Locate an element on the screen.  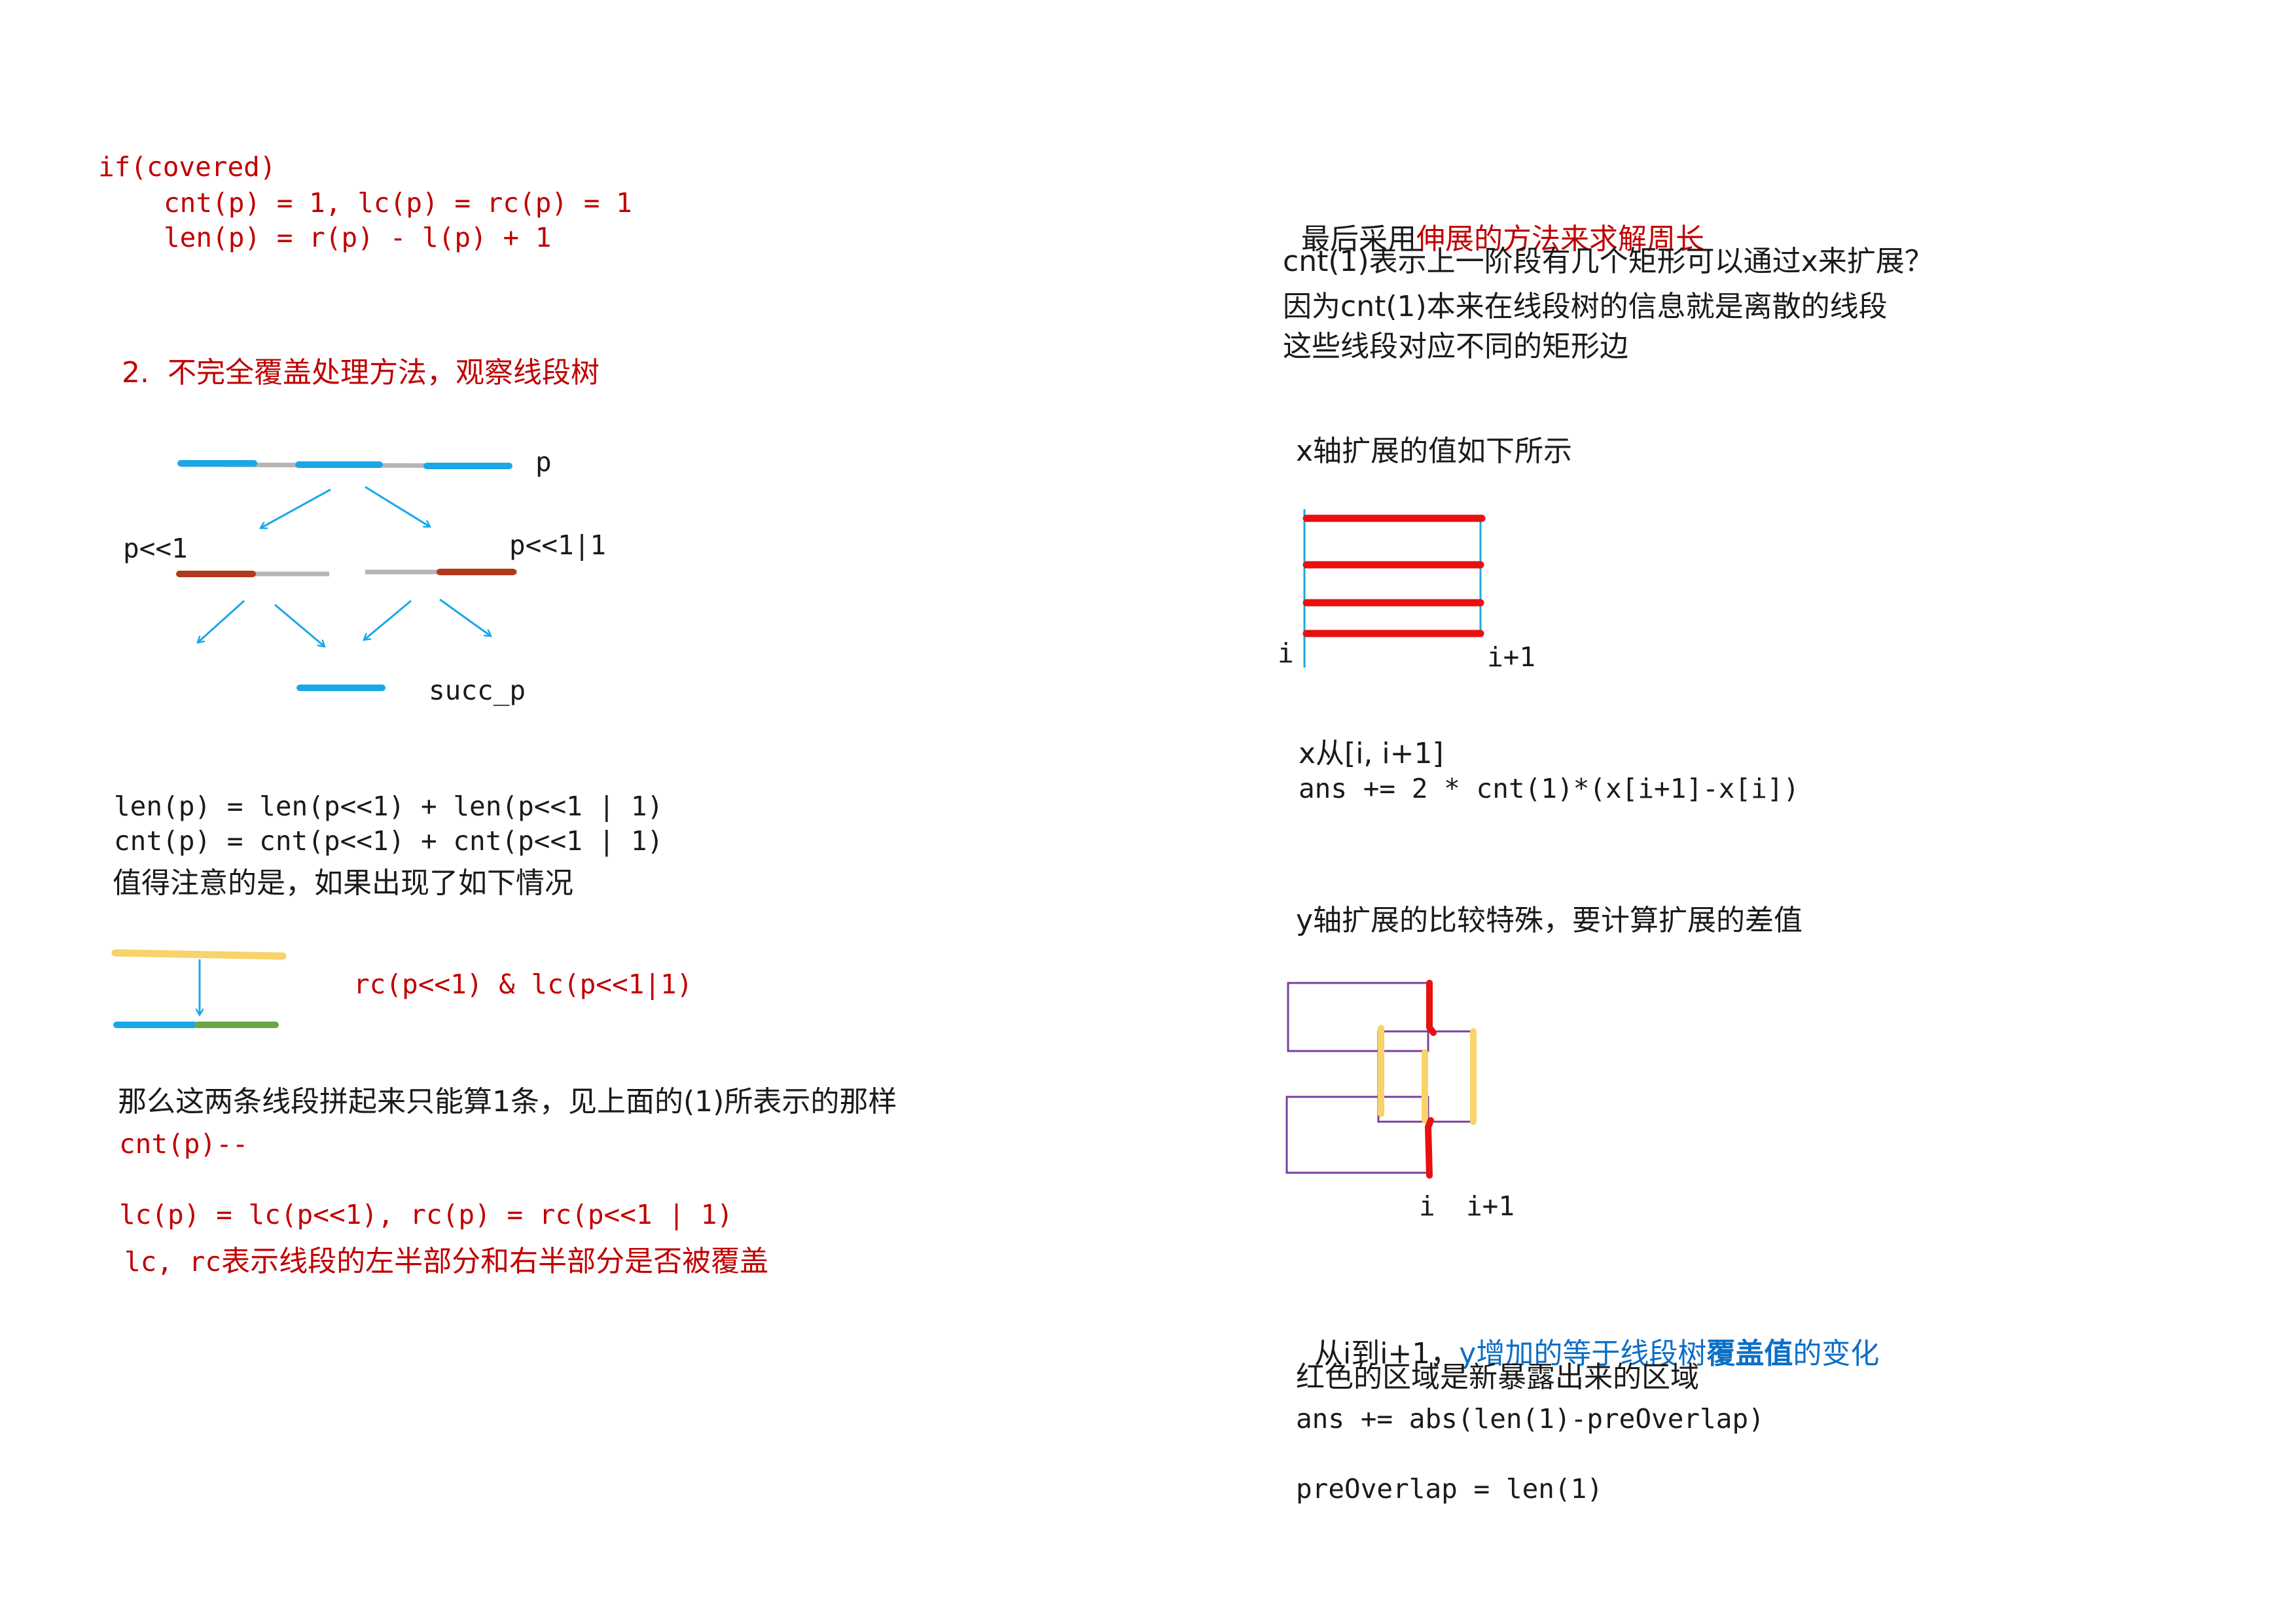
node-p-segments is located at coordinates (344, 464).